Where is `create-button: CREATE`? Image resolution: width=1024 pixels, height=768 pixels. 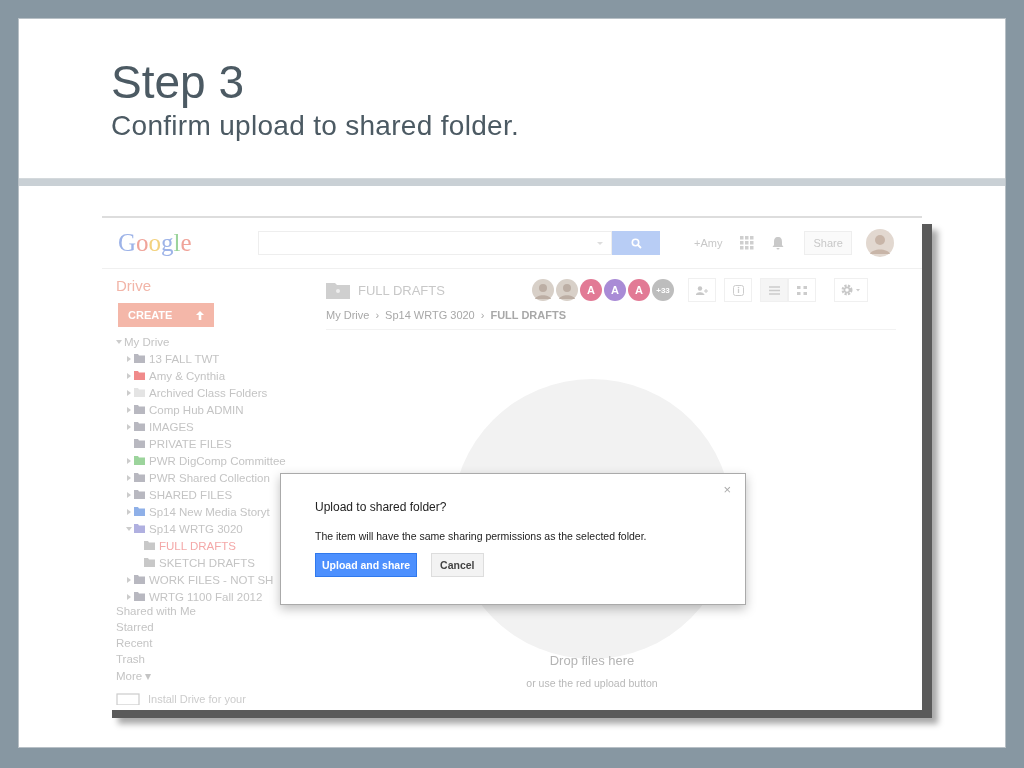 create-button: CREATE is located at coordinates (166, 315).